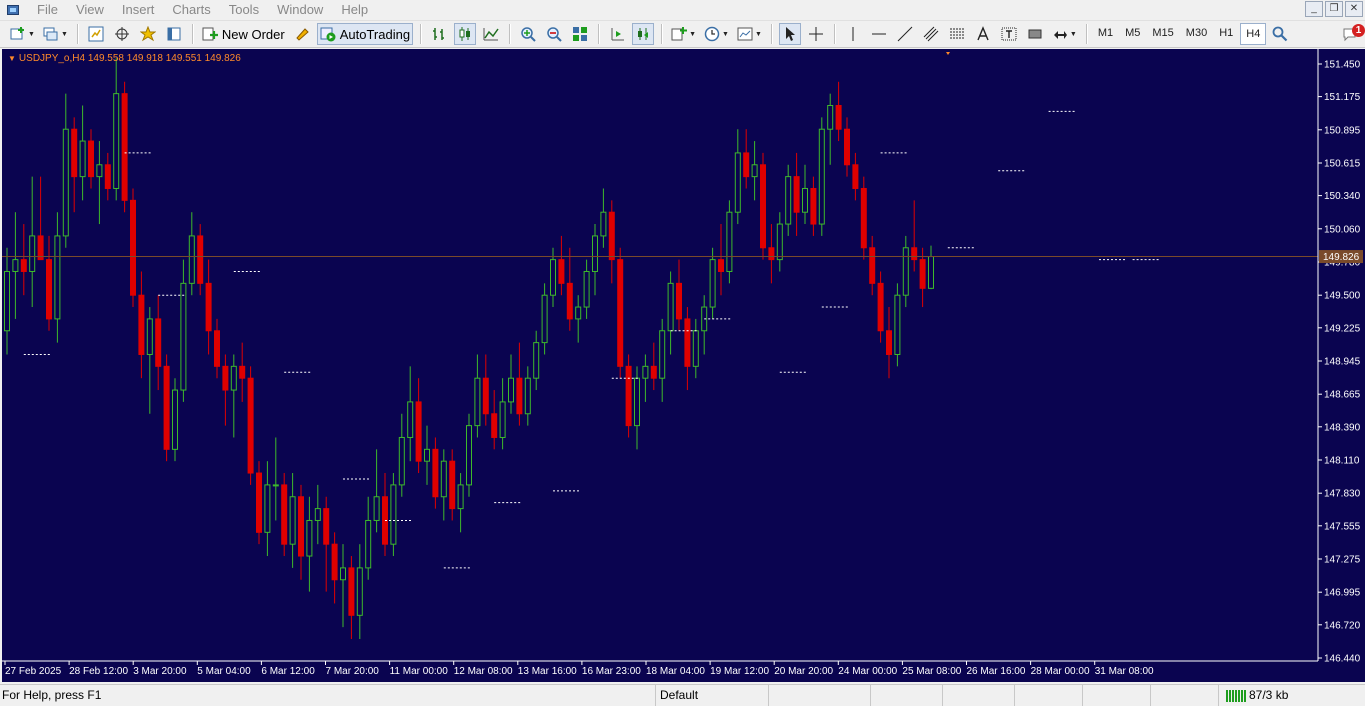 Image resolution: width=1365 pixels, height=706 pixels. What do you see at coordinates (867, 671) in the screenshot?
I see `time-tick-label: 24 Mar 00:00` at bounding box center [867, 671].